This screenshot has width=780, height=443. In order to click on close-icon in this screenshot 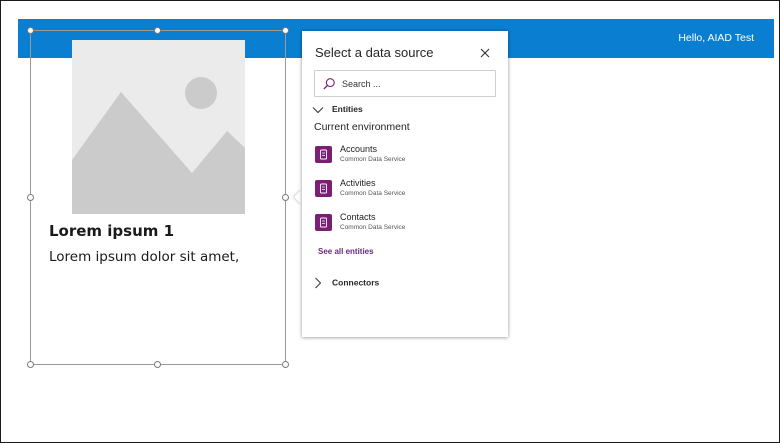, I will do `click(485, 53)`.